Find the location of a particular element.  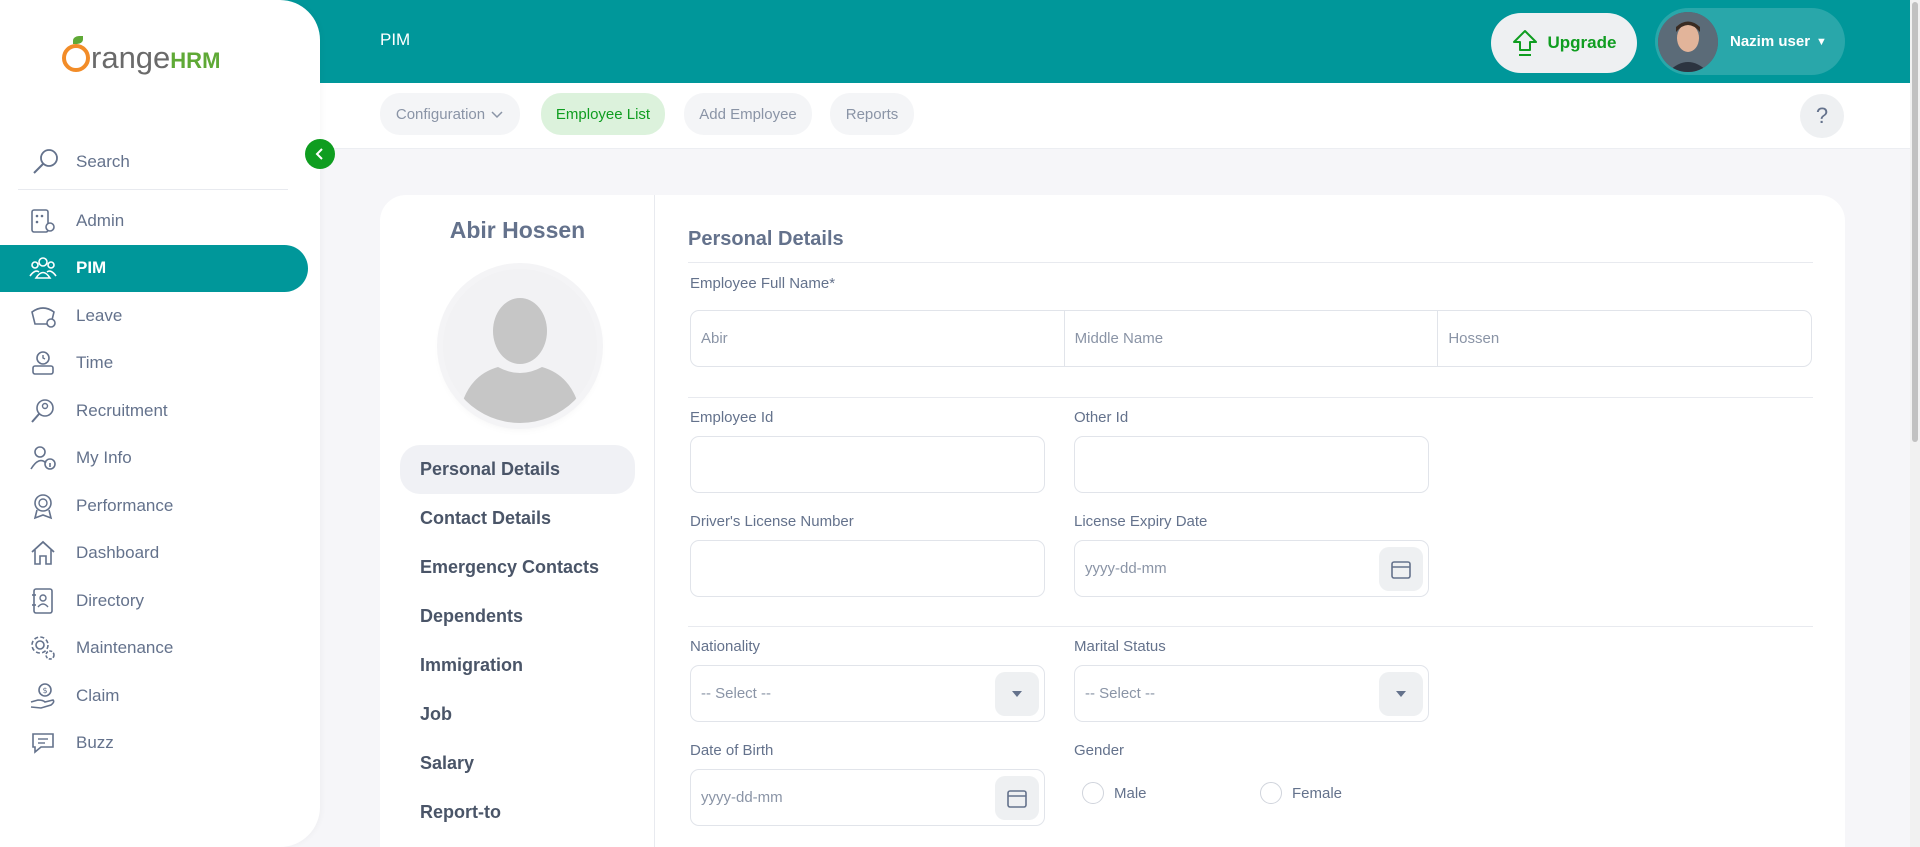

sidebar-item-label: Claim is located at coordinates (98, 695).